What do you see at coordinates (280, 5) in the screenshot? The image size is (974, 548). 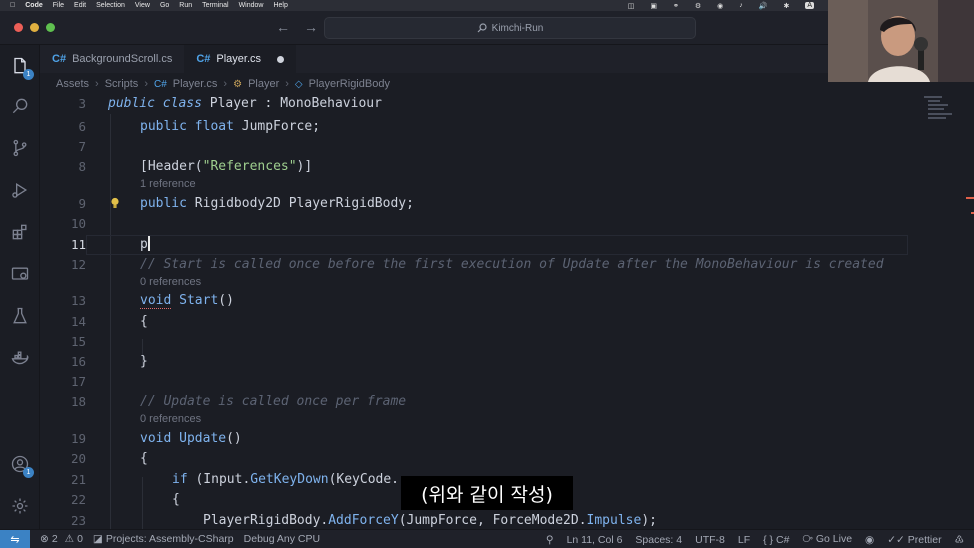 I see `menu-help: Help` at bounding box center [280, 5].